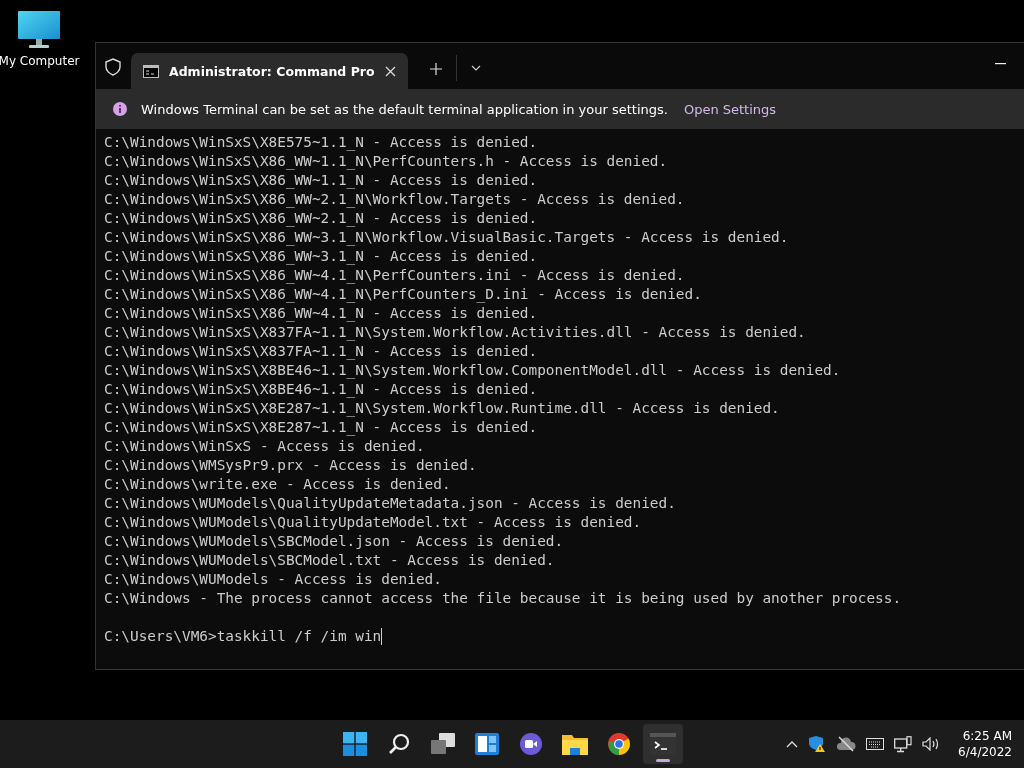 This screenshot has width=1024, height=768. Describe the element at coordinates (321, 142) in the screenshot. I see `terminal-line: C:\Windows\WinSxS\X8E575~1.1_N - Access is denied.` at that location.